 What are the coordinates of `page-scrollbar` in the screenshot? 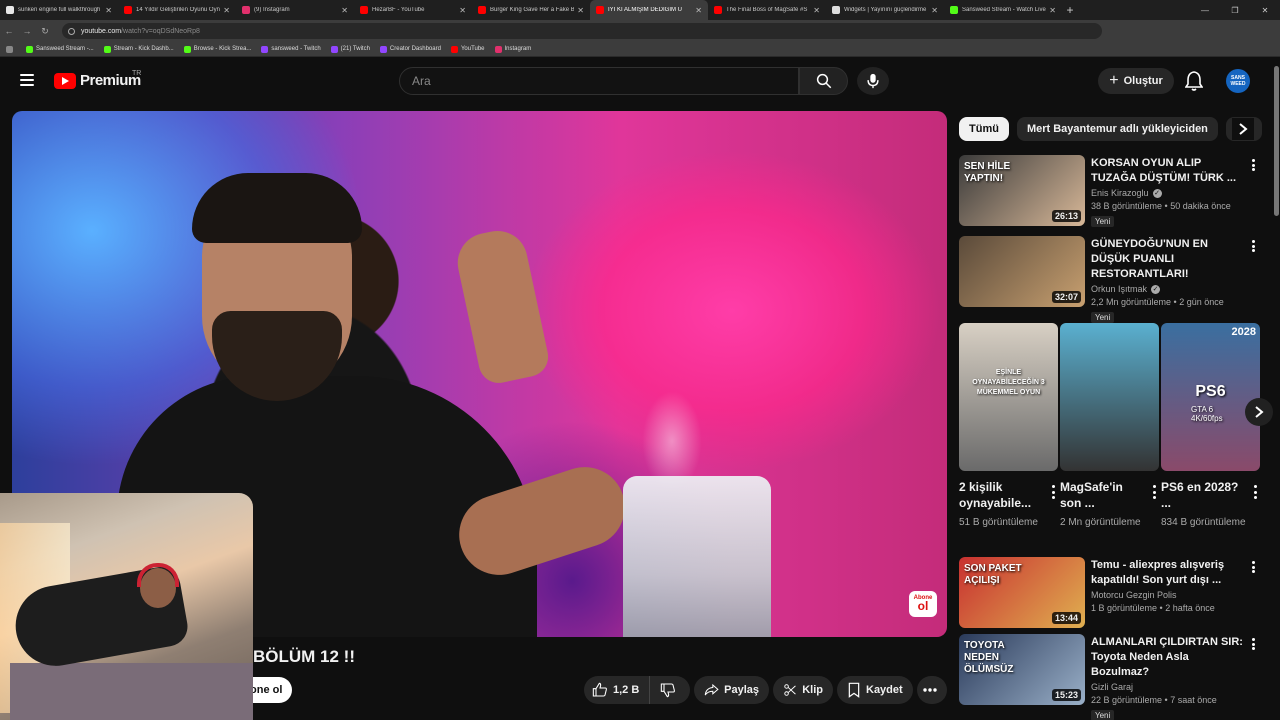 It's located at (1276, 391).